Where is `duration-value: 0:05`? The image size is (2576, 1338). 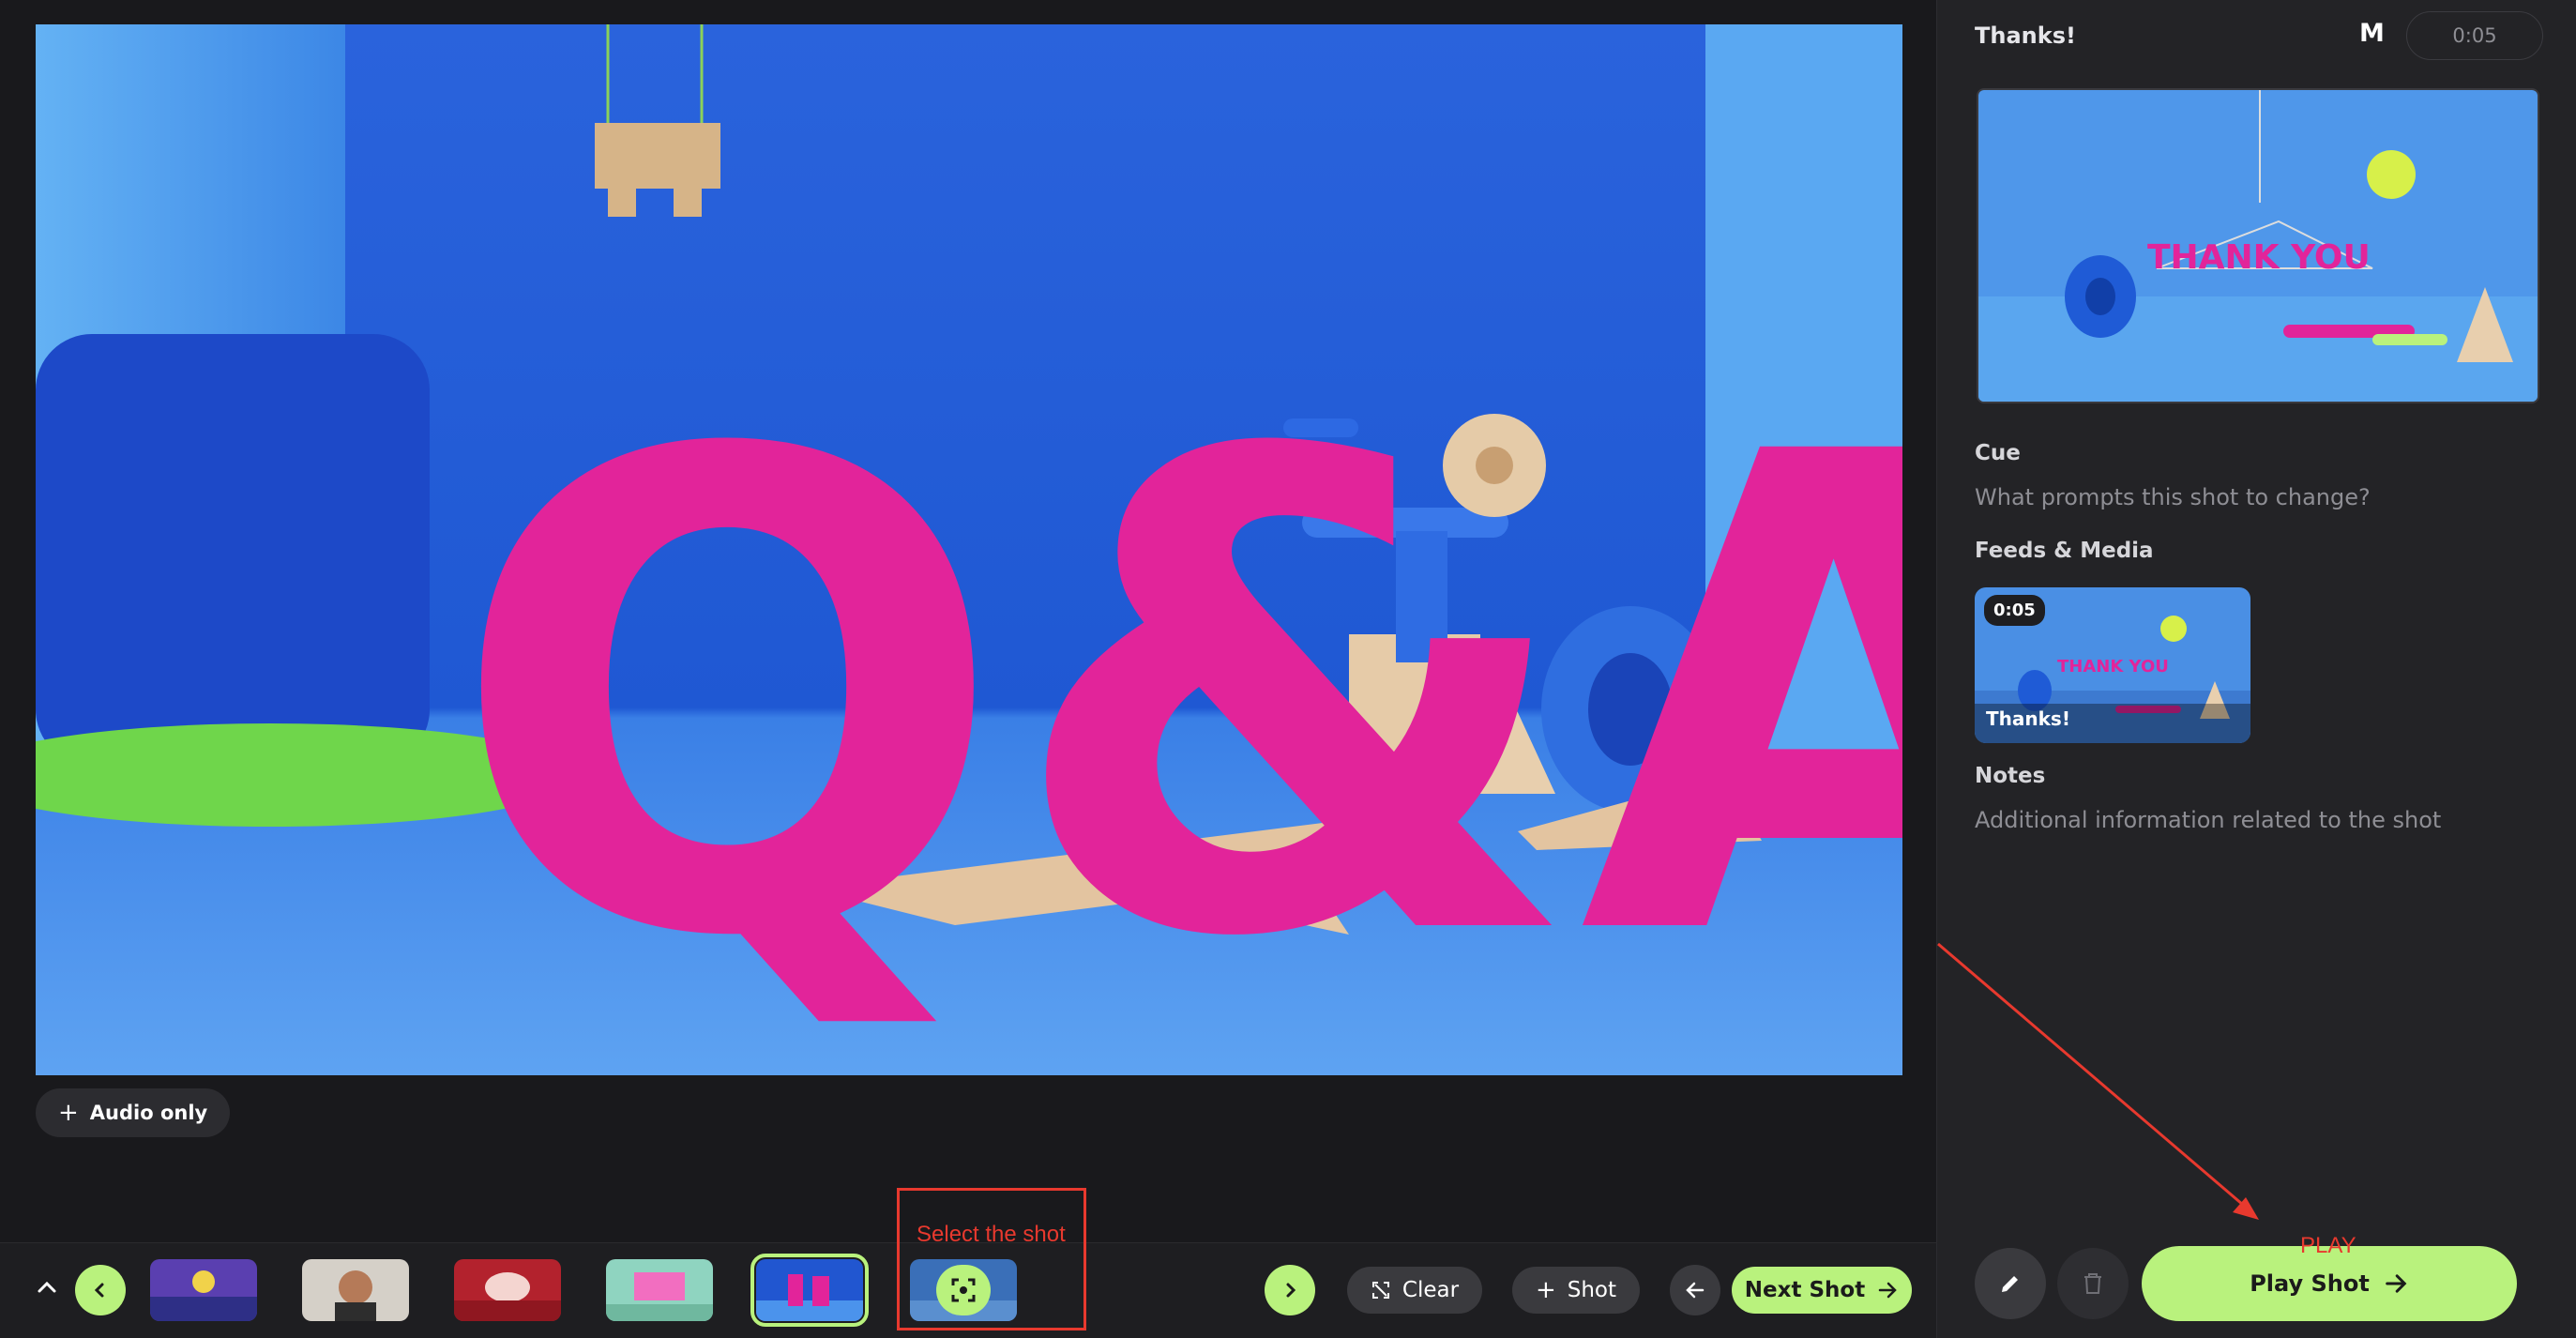
duration-value: 0:05 is located at coordinates (2475, 35).